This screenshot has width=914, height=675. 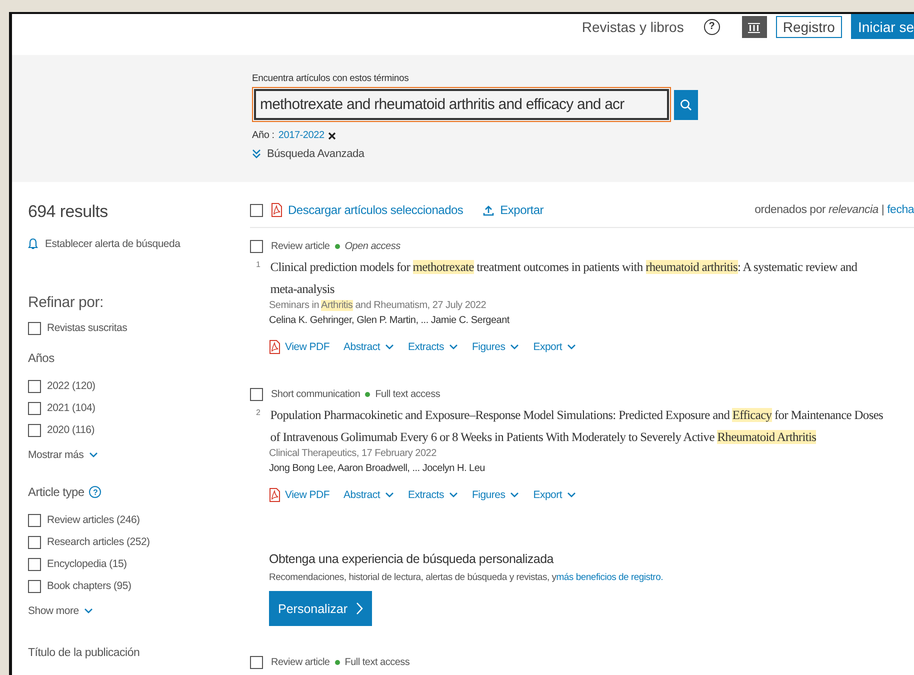 I want to click on advanced-search-link: Búsqueda Avanzada, so click(x=315, y=154).